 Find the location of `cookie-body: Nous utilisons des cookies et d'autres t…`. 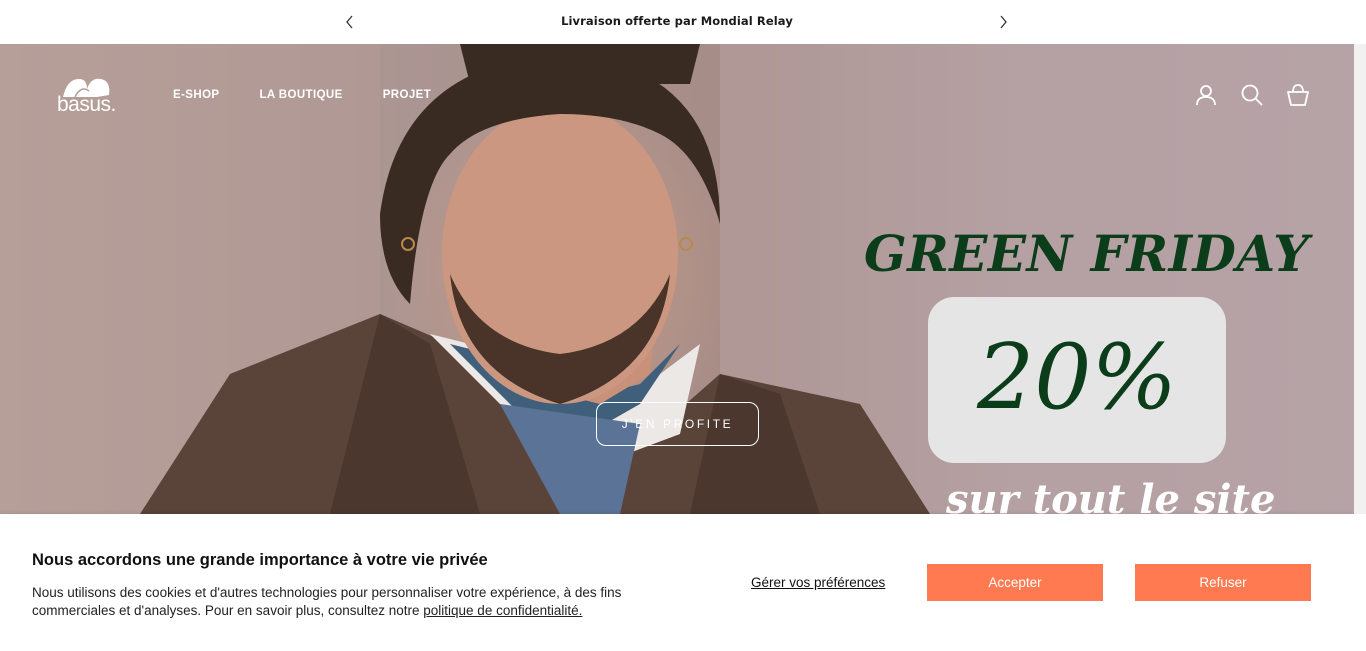

cookie-body: Nous utilisons des cookies et d'autres t… is located at coordinates (352, 602).